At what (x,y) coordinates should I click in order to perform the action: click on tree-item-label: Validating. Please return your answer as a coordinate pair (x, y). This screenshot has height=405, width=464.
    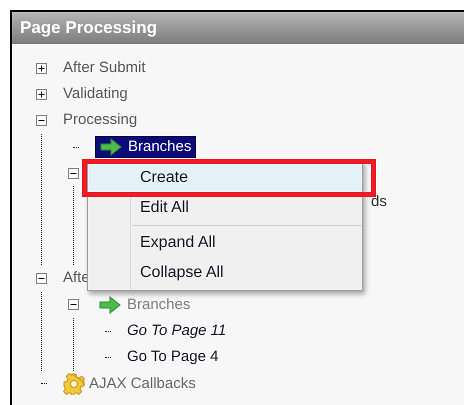
    Looking at the image, I should click on (95, 94).